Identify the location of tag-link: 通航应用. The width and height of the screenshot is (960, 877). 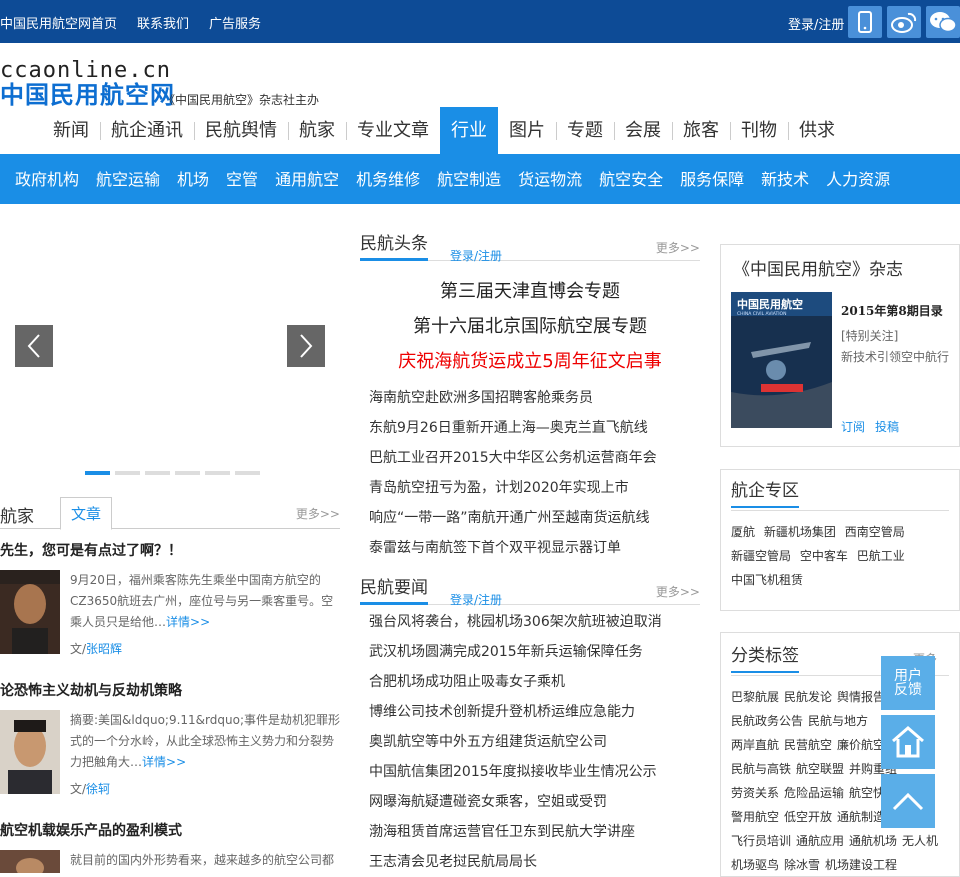
(820, 841).